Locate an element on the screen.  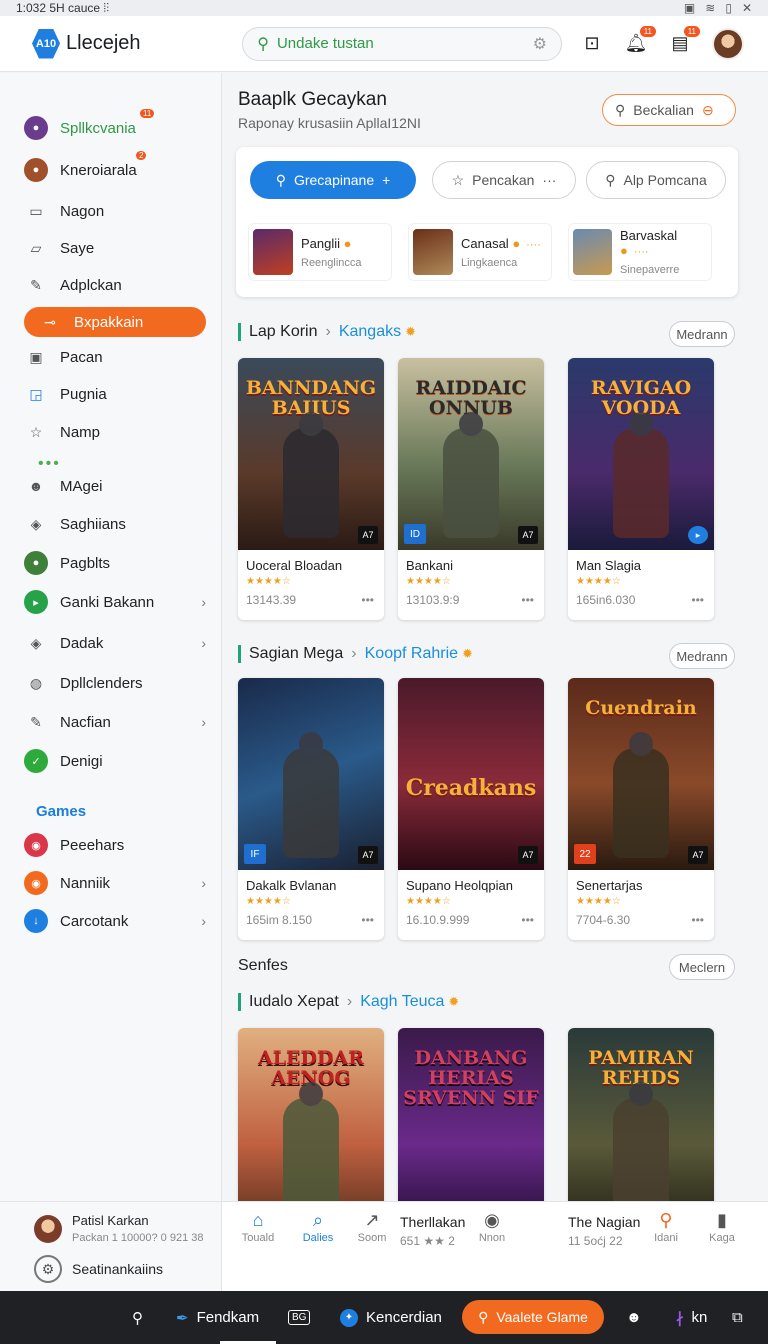
tab-featured: Therllakan 651 ★★ 2 is located at coordinates (432, 1231).